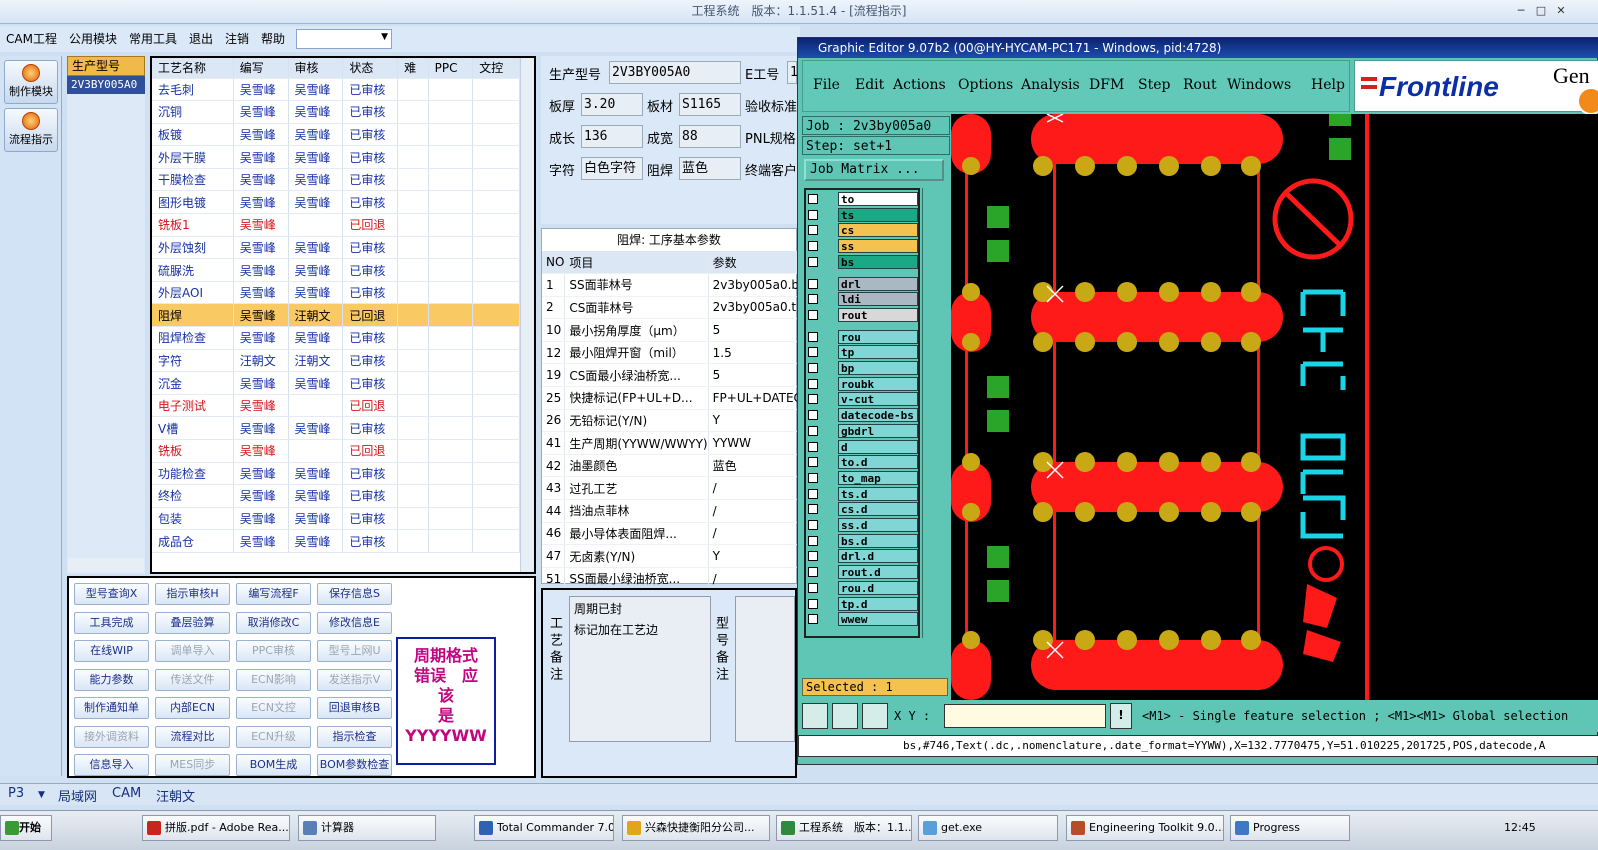  What do you see at coordinates (878, 477) in the screenshot?
I see `layer-name: to_map` at bounding box center [878, 477].